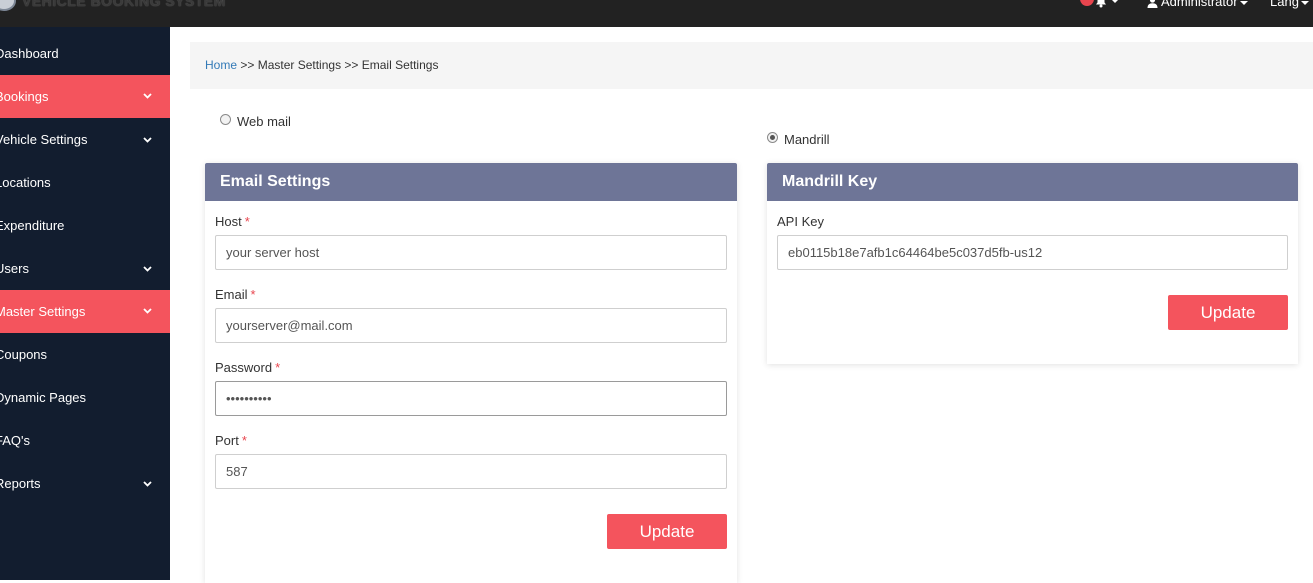  I want to click on sidebar-item-expenditure: Expenditure, so click(85, 225).